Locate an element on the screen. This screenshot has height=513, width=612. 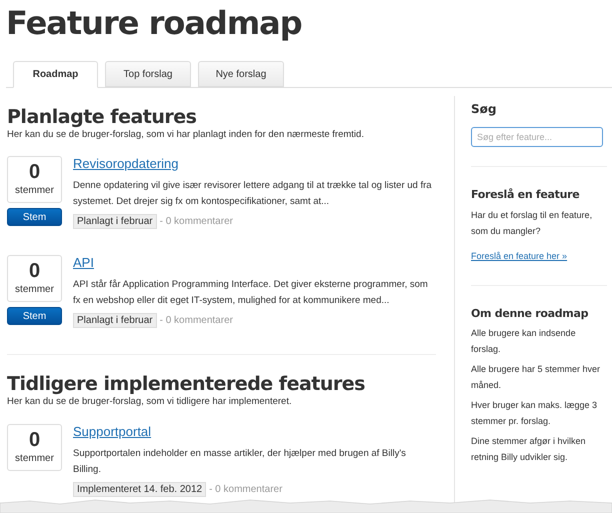
section-description: Her kan du se de bruger-forslag, som vi tidligere har implementeret. is located at coordinates (150, 402).